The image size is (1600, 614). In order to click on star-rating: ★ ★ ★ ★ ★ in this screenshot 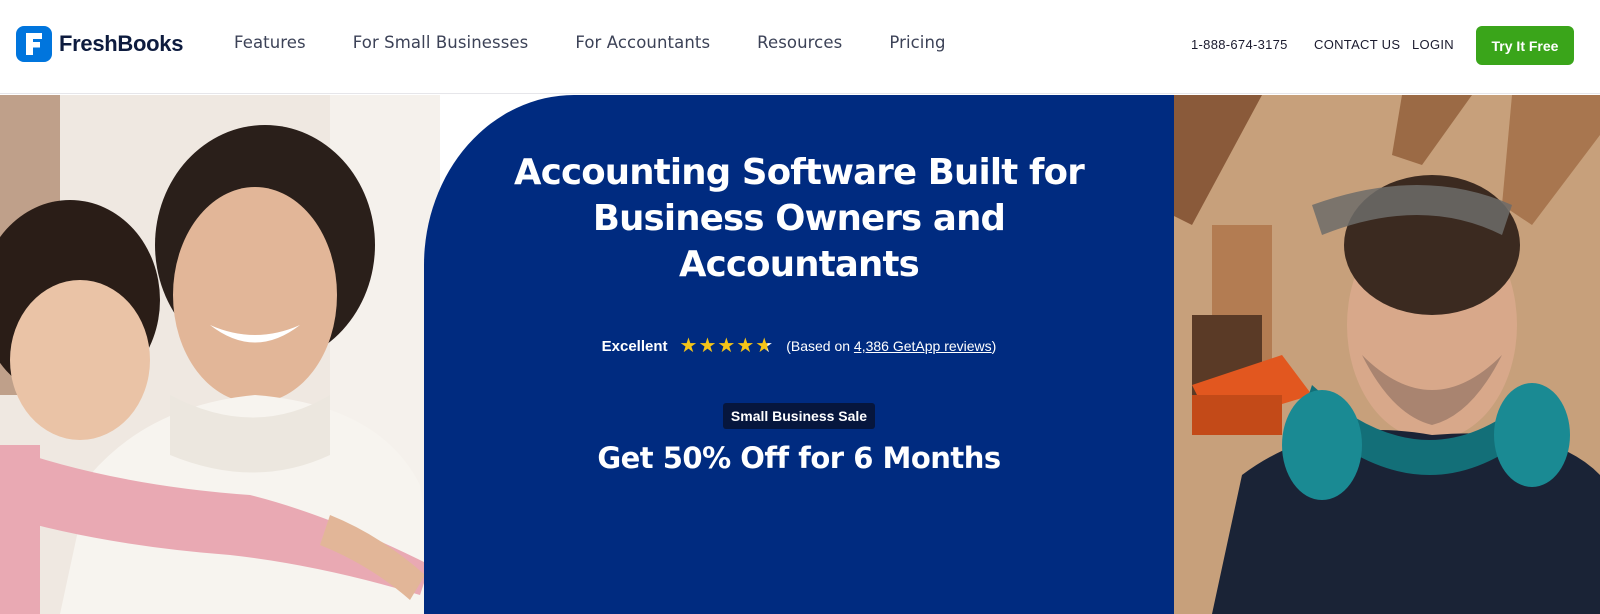, I will do `click(727, 346)`.